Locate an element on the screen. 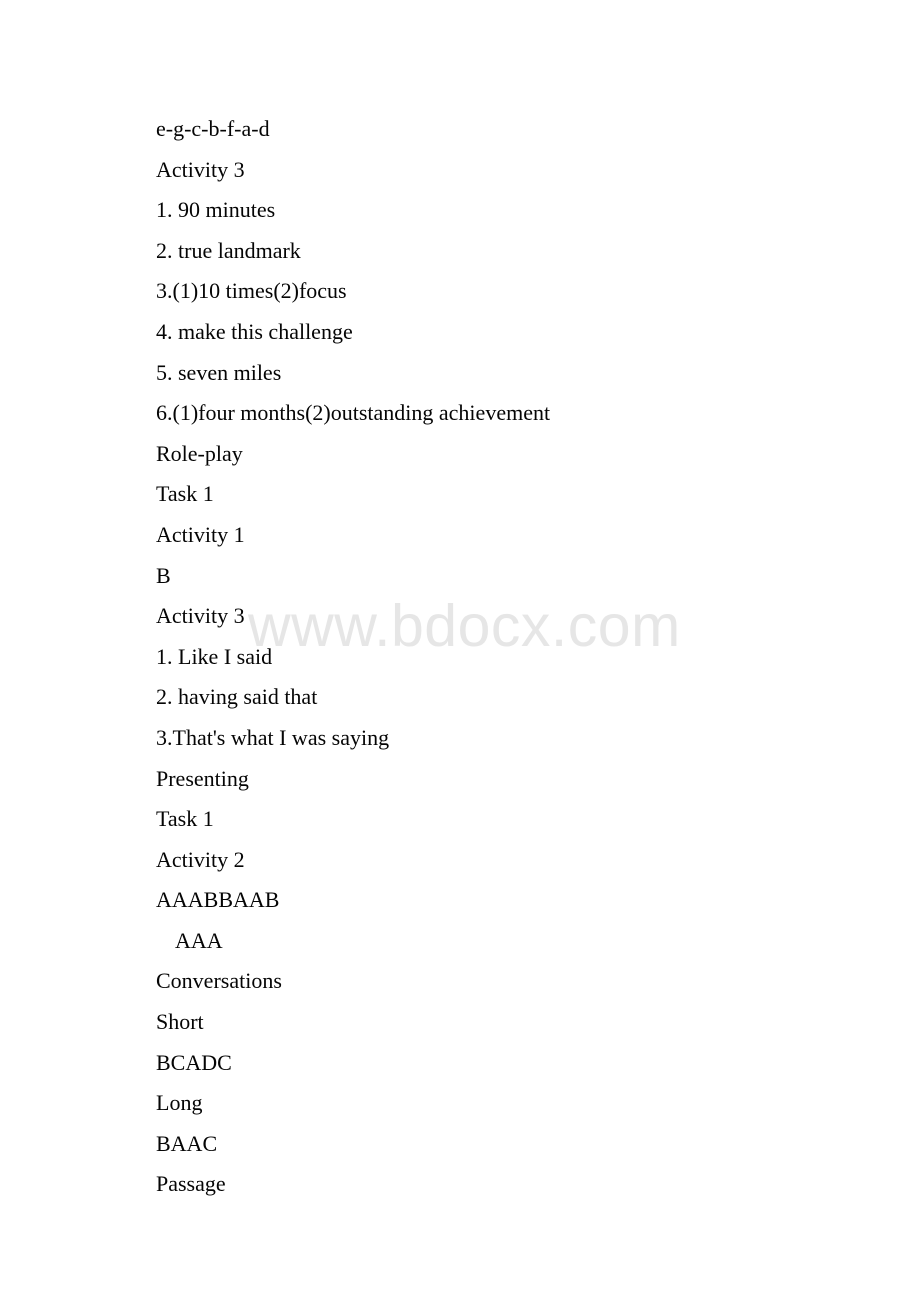  document-line: AAABBAAB is located at coordinates (218, 900).